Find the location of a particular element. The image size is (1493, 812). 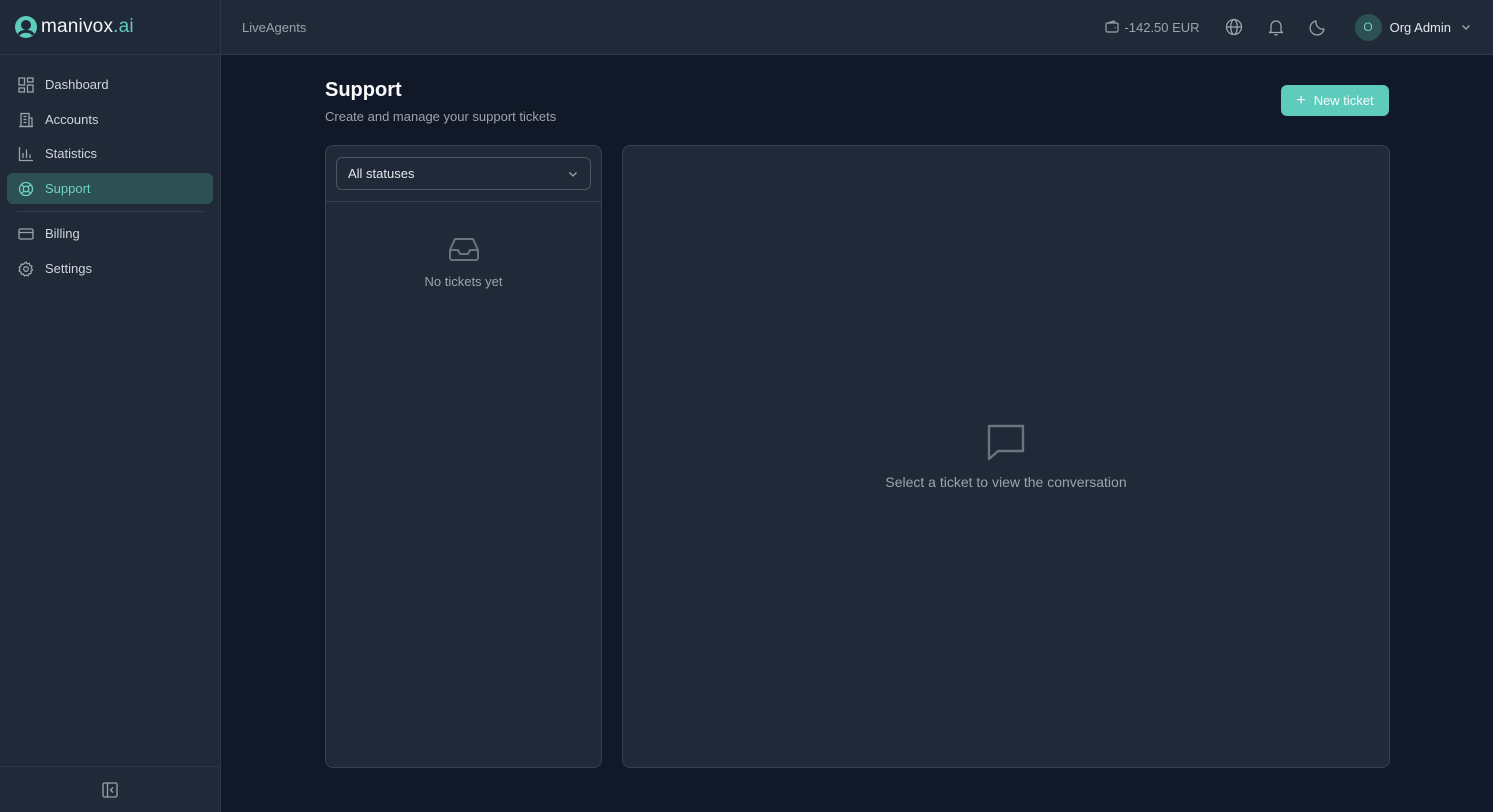

dashboard-icon is located at coordinates (26, 84).